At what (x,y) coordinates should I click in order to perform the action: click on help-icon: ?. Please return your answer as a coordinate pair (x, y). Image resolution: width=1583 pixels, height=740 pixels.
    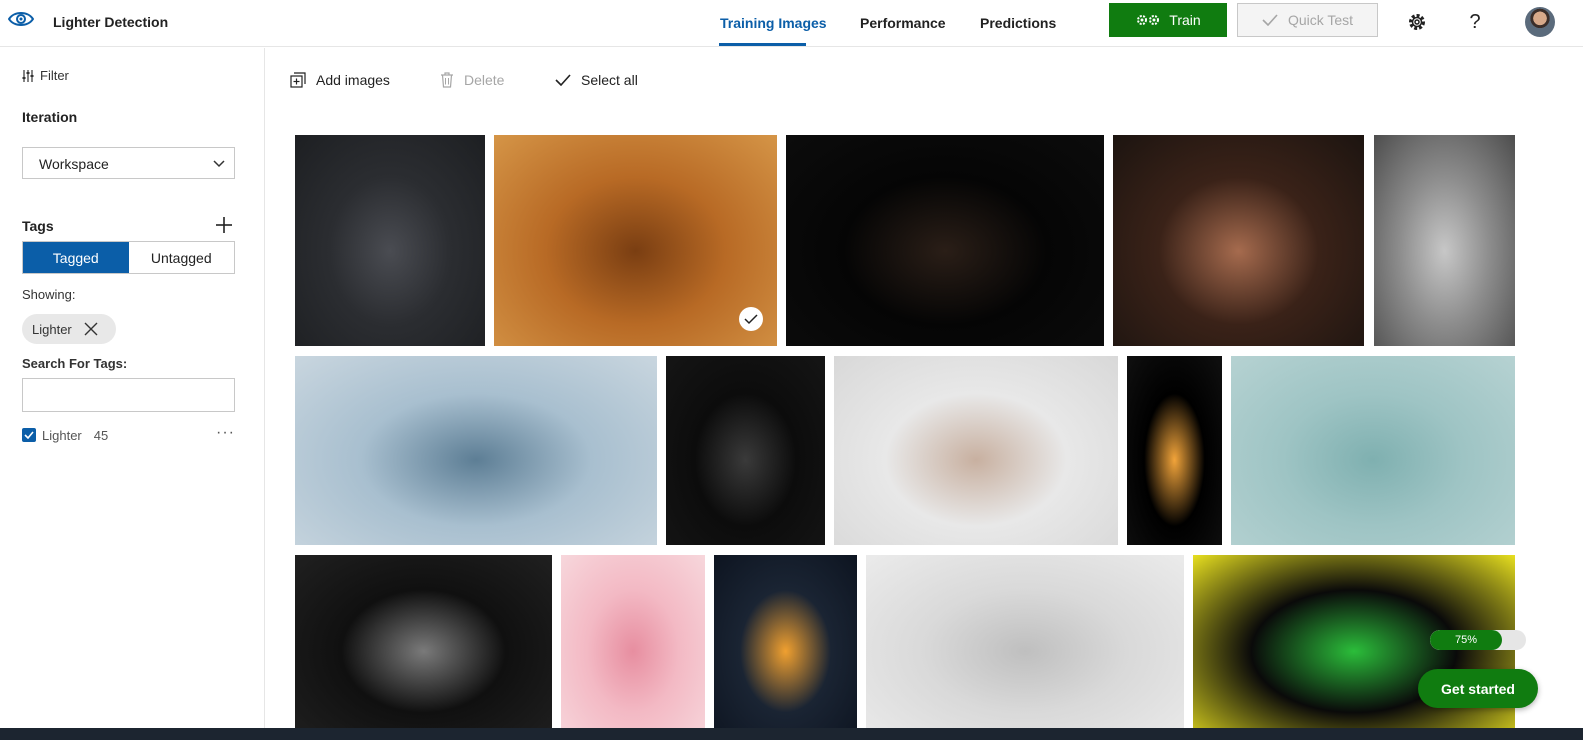
    Looking at the image, I should click on (1475, 22).